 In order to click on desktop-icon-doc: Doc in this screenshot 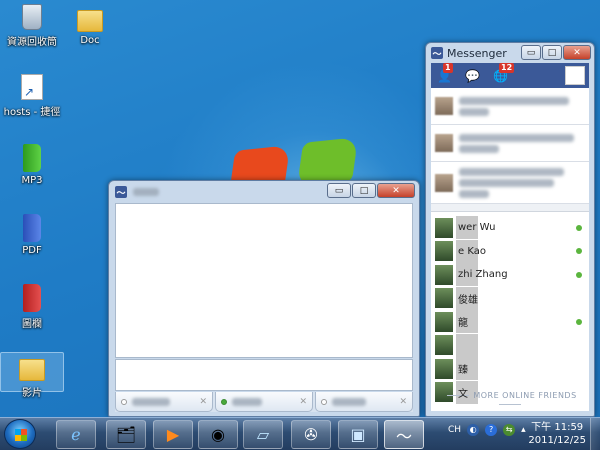, I will do `click(90, 25)`.